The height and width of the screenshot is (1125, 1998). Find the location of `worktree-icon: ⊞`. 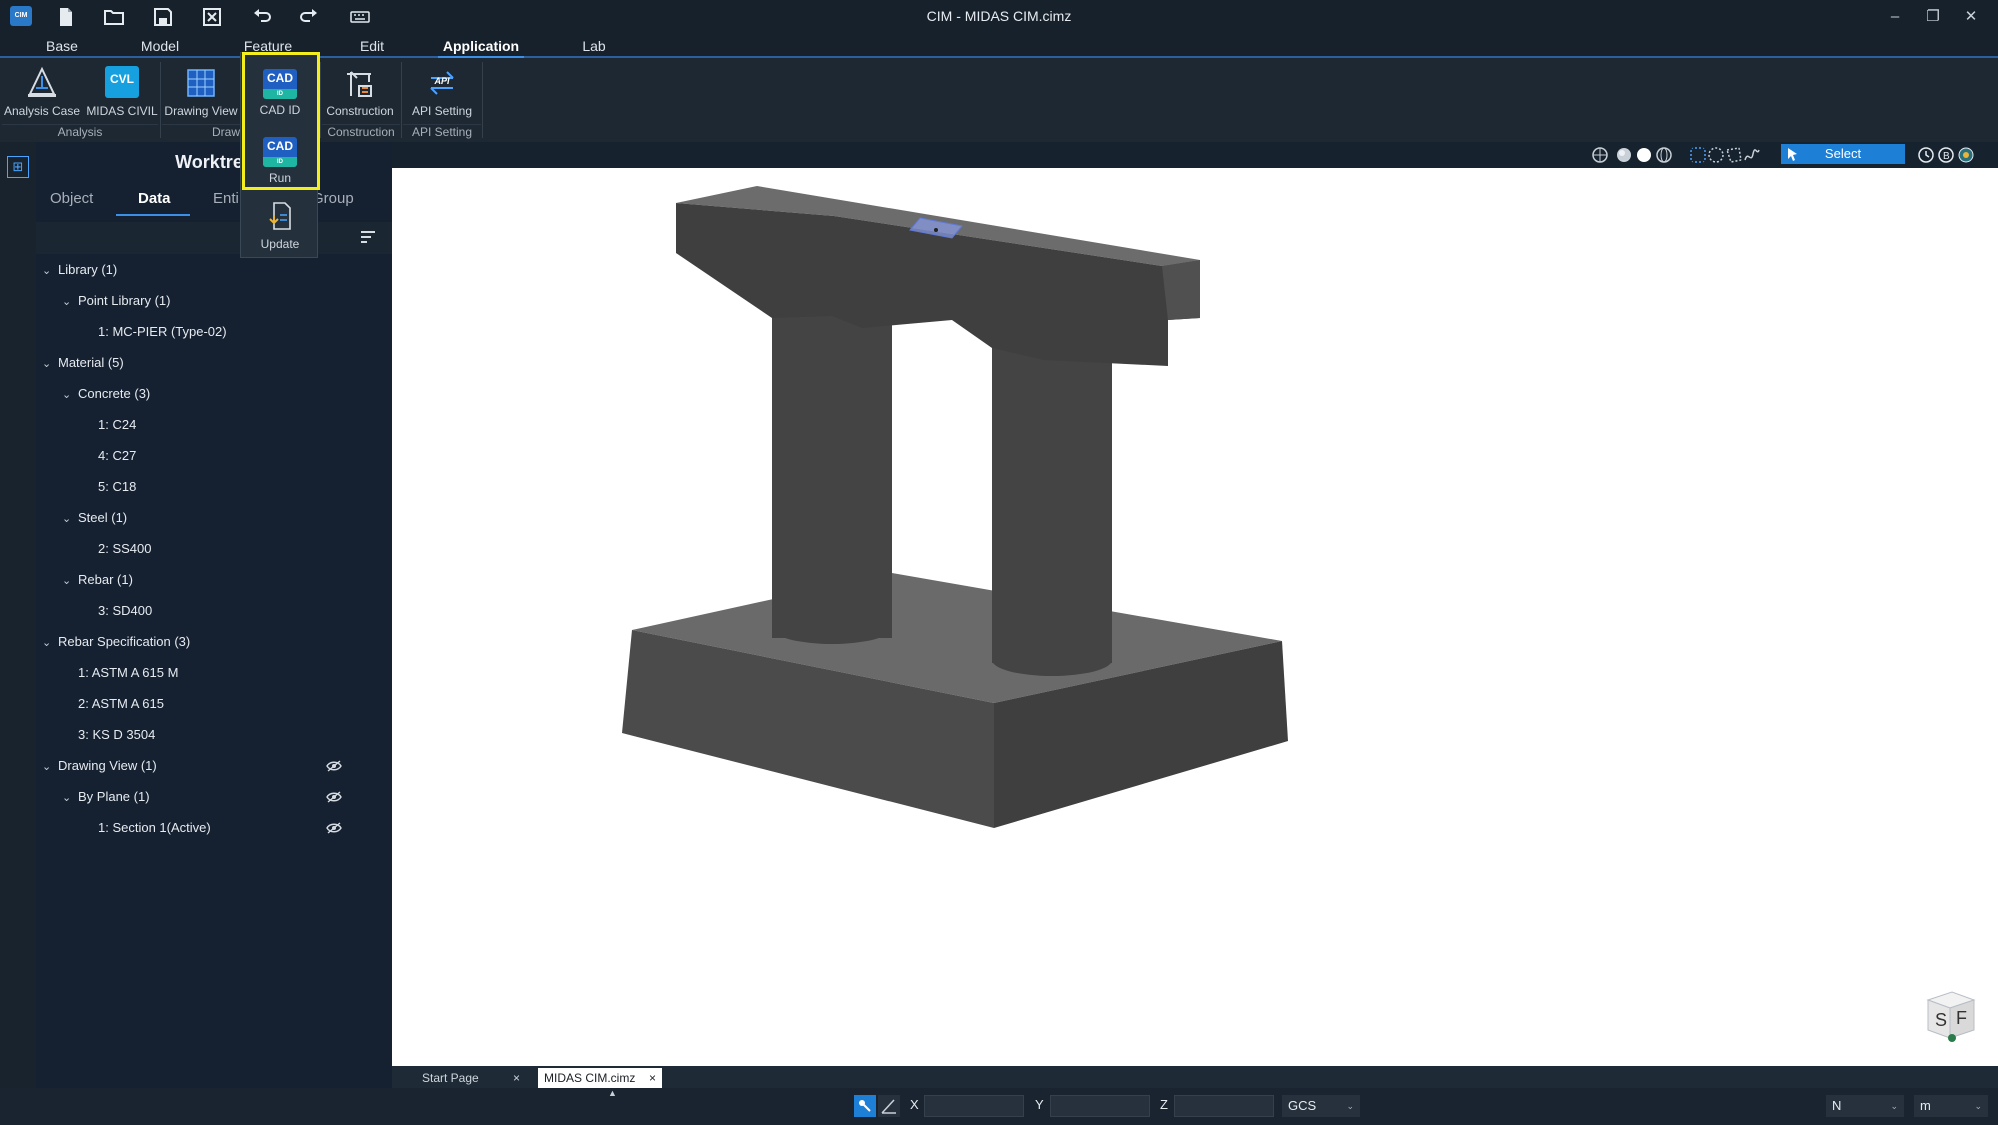

worktree-icon: ⊞ is located at coordinates (18, 167).